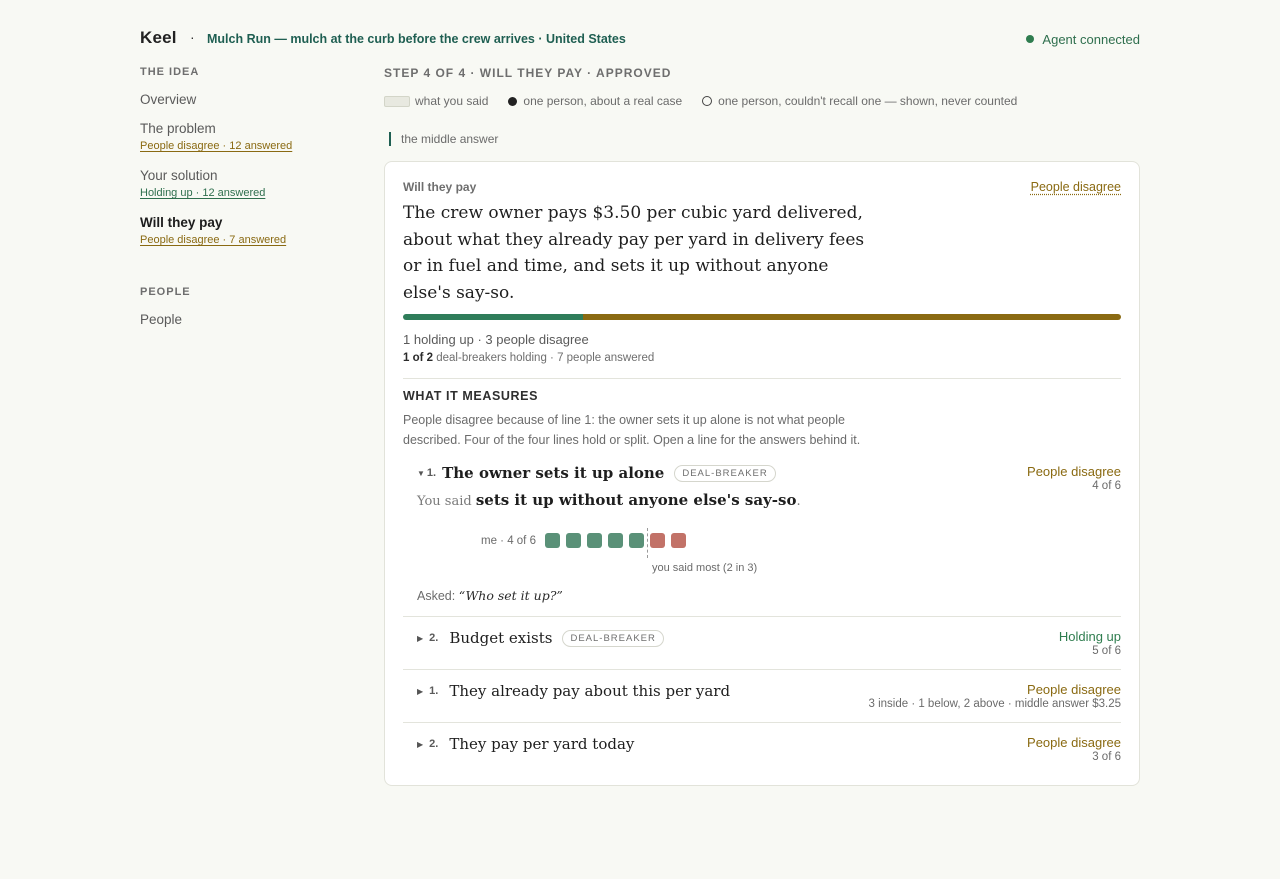 The image size is (1280, 879). What do you see at coordinates (444, 501) in the screenshot?
I see `you-said-prefix: You said` at bounding box center [444, 501].